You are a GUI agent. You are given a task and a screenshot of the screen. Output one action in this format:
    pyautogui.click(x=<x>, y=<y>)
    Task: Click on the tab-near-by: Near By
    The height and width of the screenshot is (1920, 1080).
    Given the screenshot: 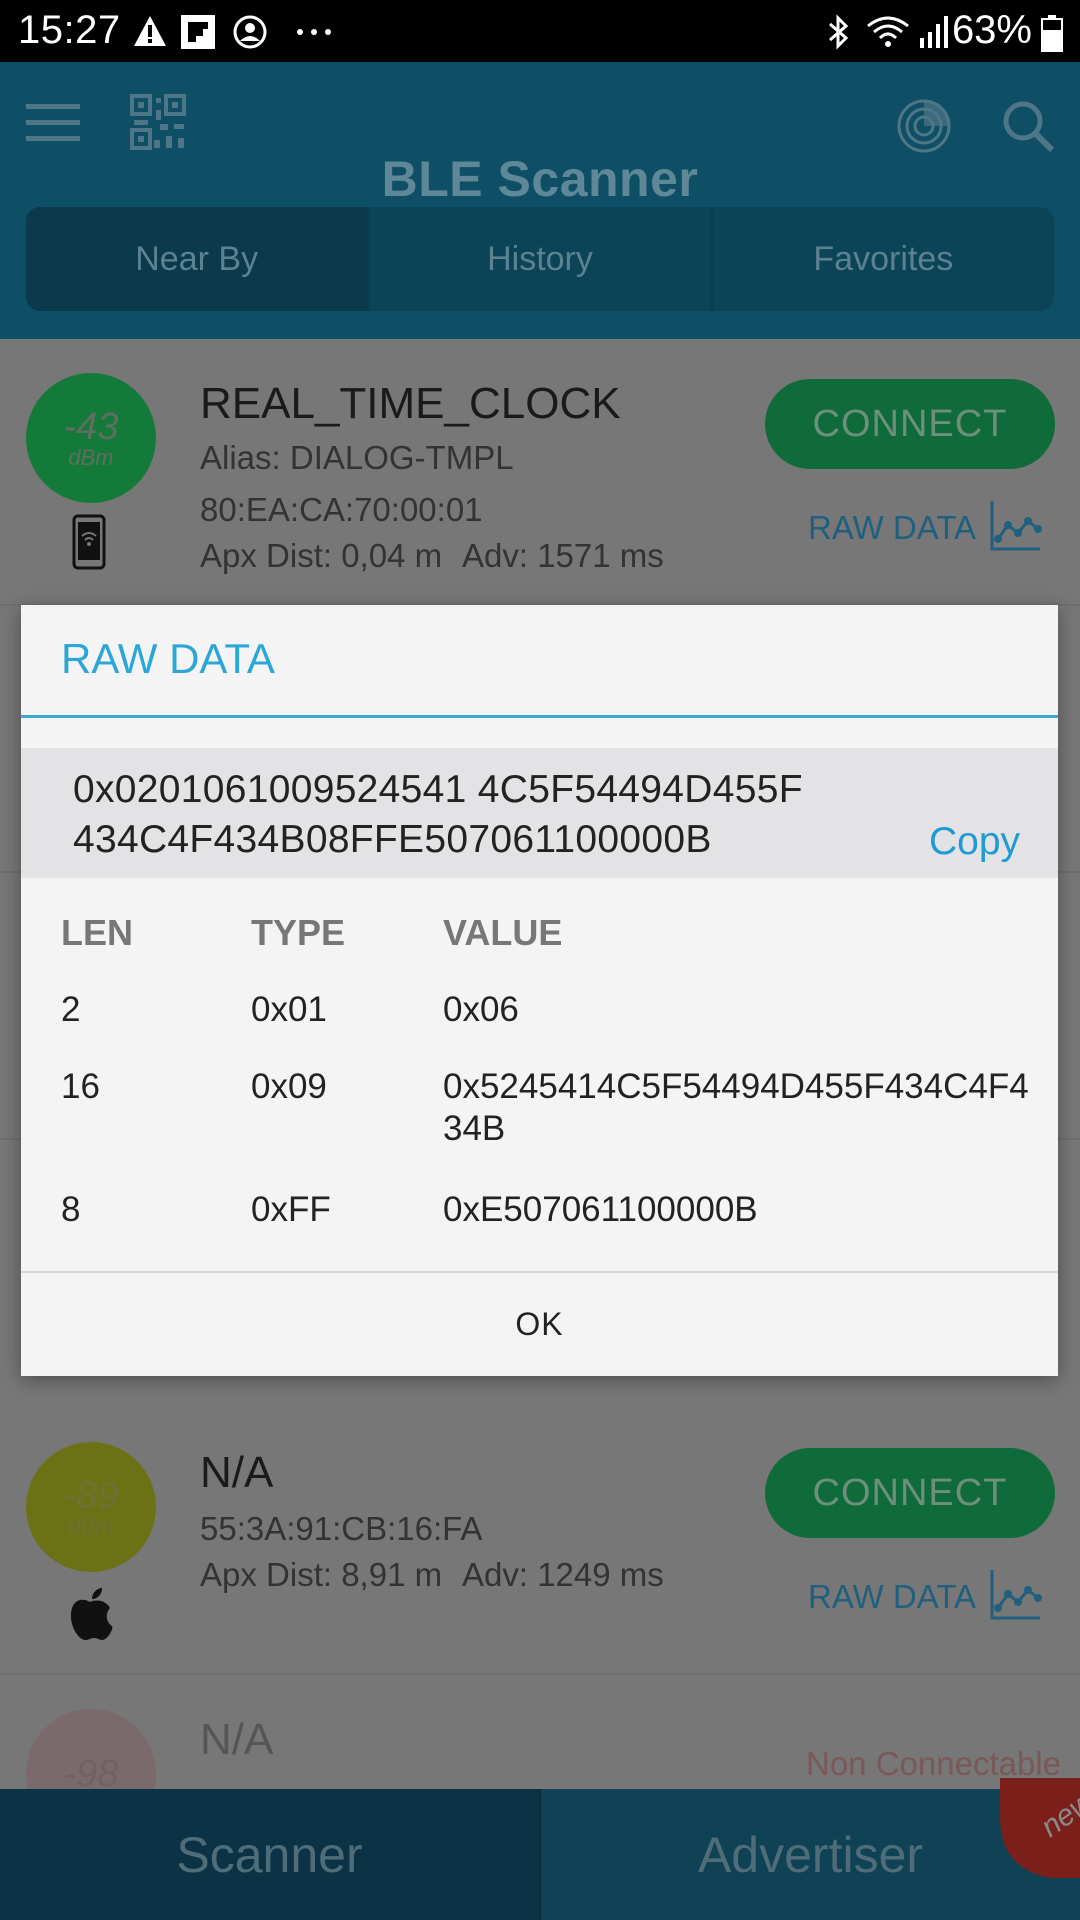 What is the action you would take?
    pyautogui.click(x=198, y=259)
    